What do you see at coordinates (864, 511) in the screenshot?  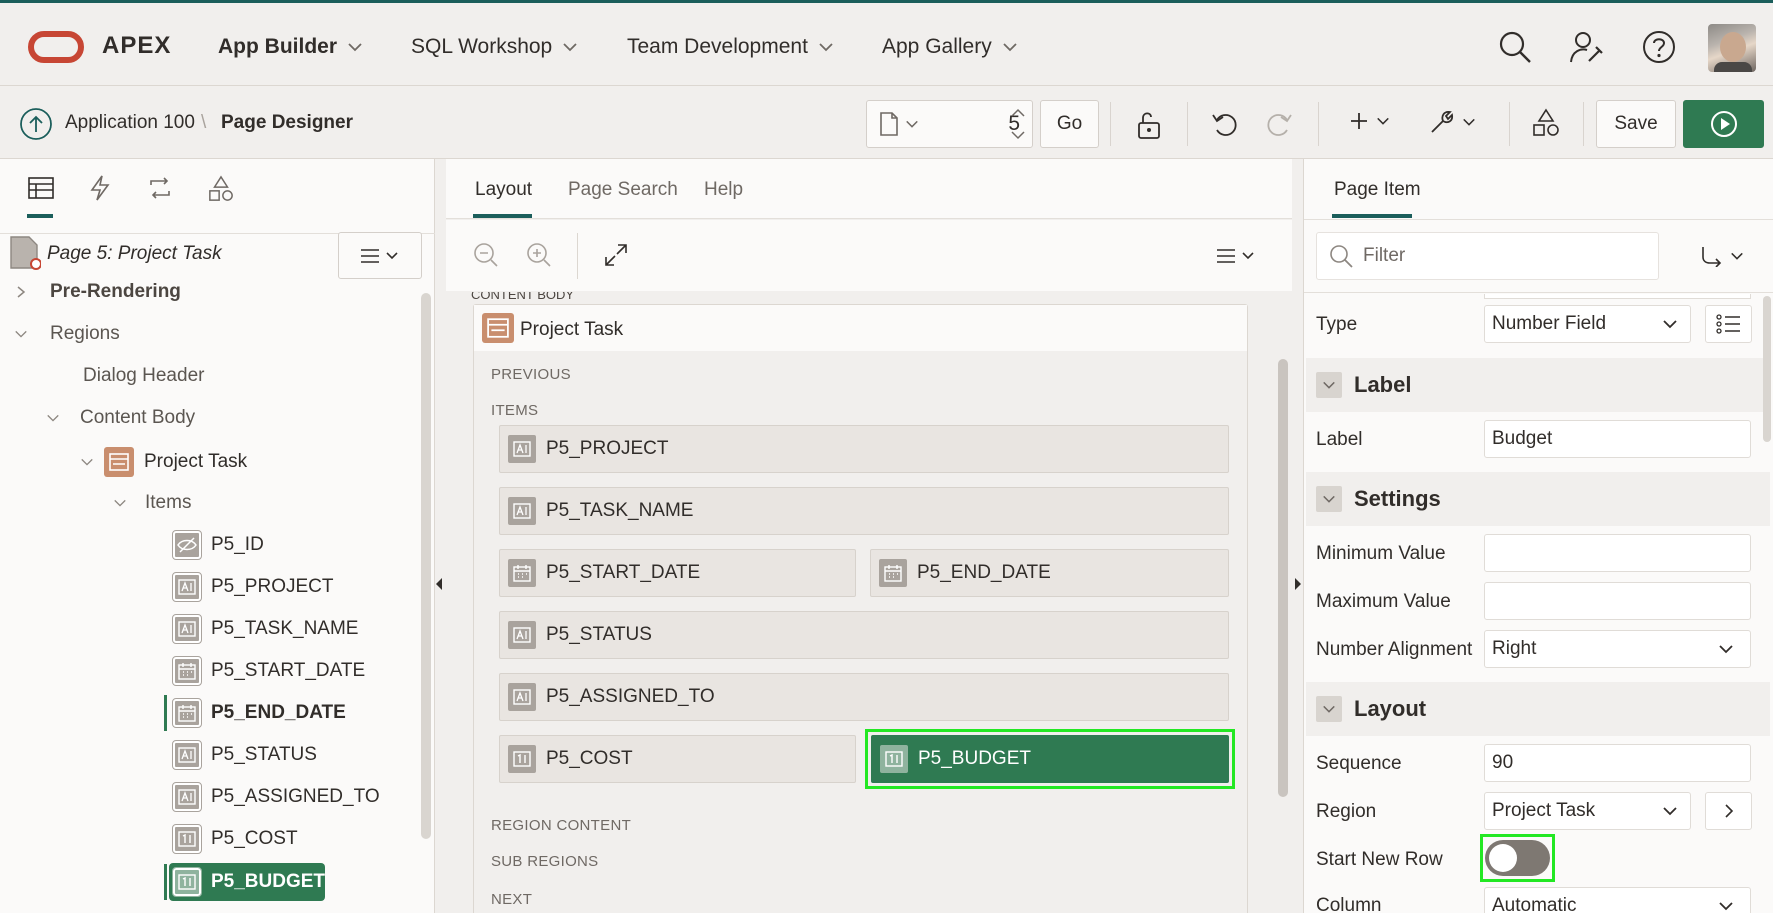 I see `layout-item-p5-task-name: P5_TASK_NAME` at bounding box center [864, 511].